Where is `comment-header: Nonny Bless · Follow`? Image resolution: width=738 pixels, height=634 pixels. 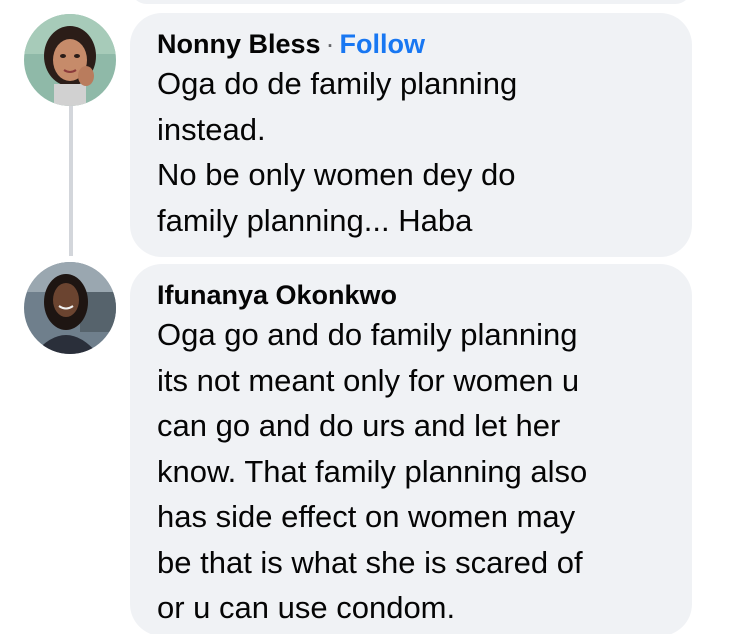 comment-header: Nonny Bless · Follow is located at coordinates (409, 44).